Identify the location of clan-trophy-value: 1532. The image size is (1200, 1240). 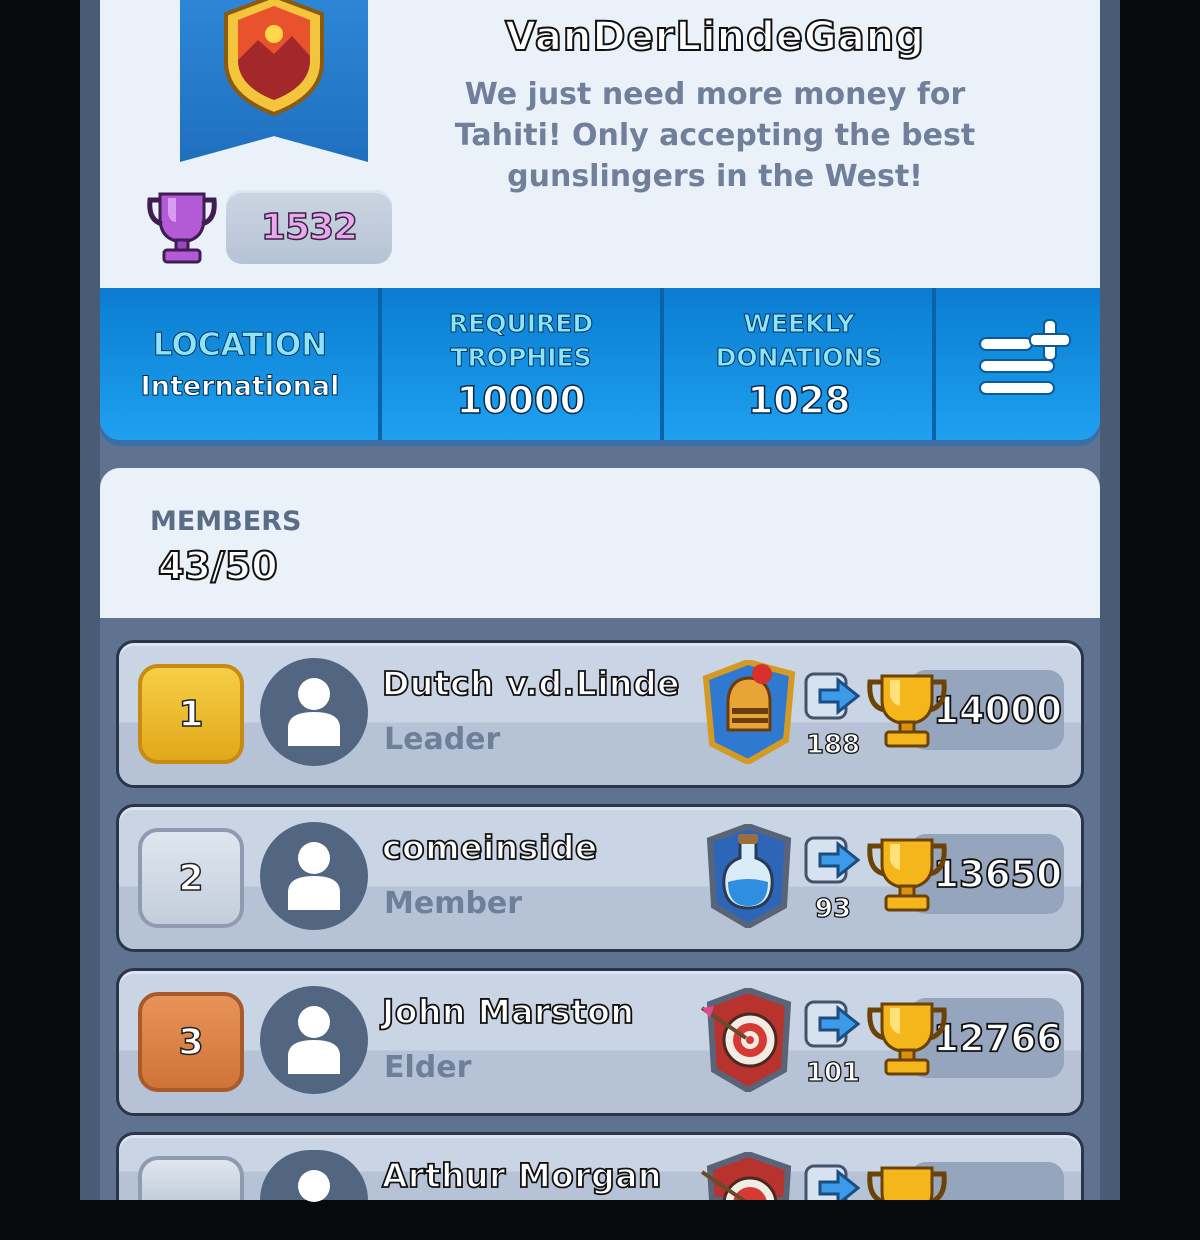
(309, 227).